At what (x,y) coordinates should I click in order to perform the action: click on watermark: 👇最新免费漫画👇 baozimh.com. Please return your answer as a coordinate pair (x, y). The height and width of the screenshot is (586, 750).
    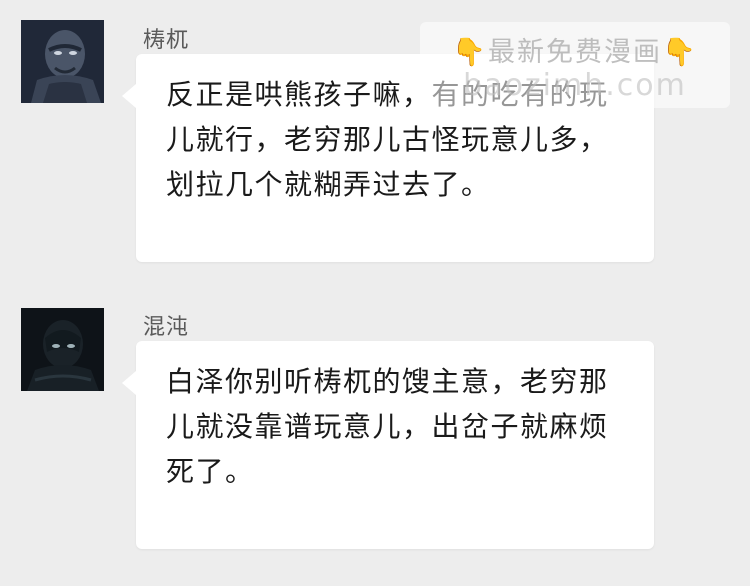
    Looking at the image, I should click on (575, 65).